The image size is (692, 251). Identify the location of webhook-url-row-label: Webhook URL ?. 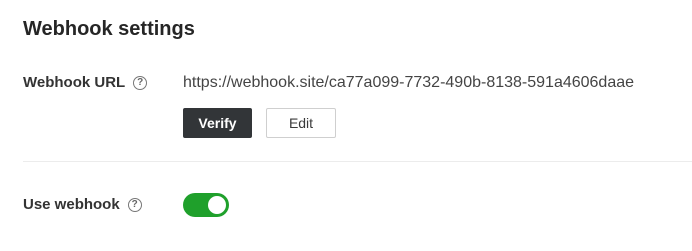
(85, 83).